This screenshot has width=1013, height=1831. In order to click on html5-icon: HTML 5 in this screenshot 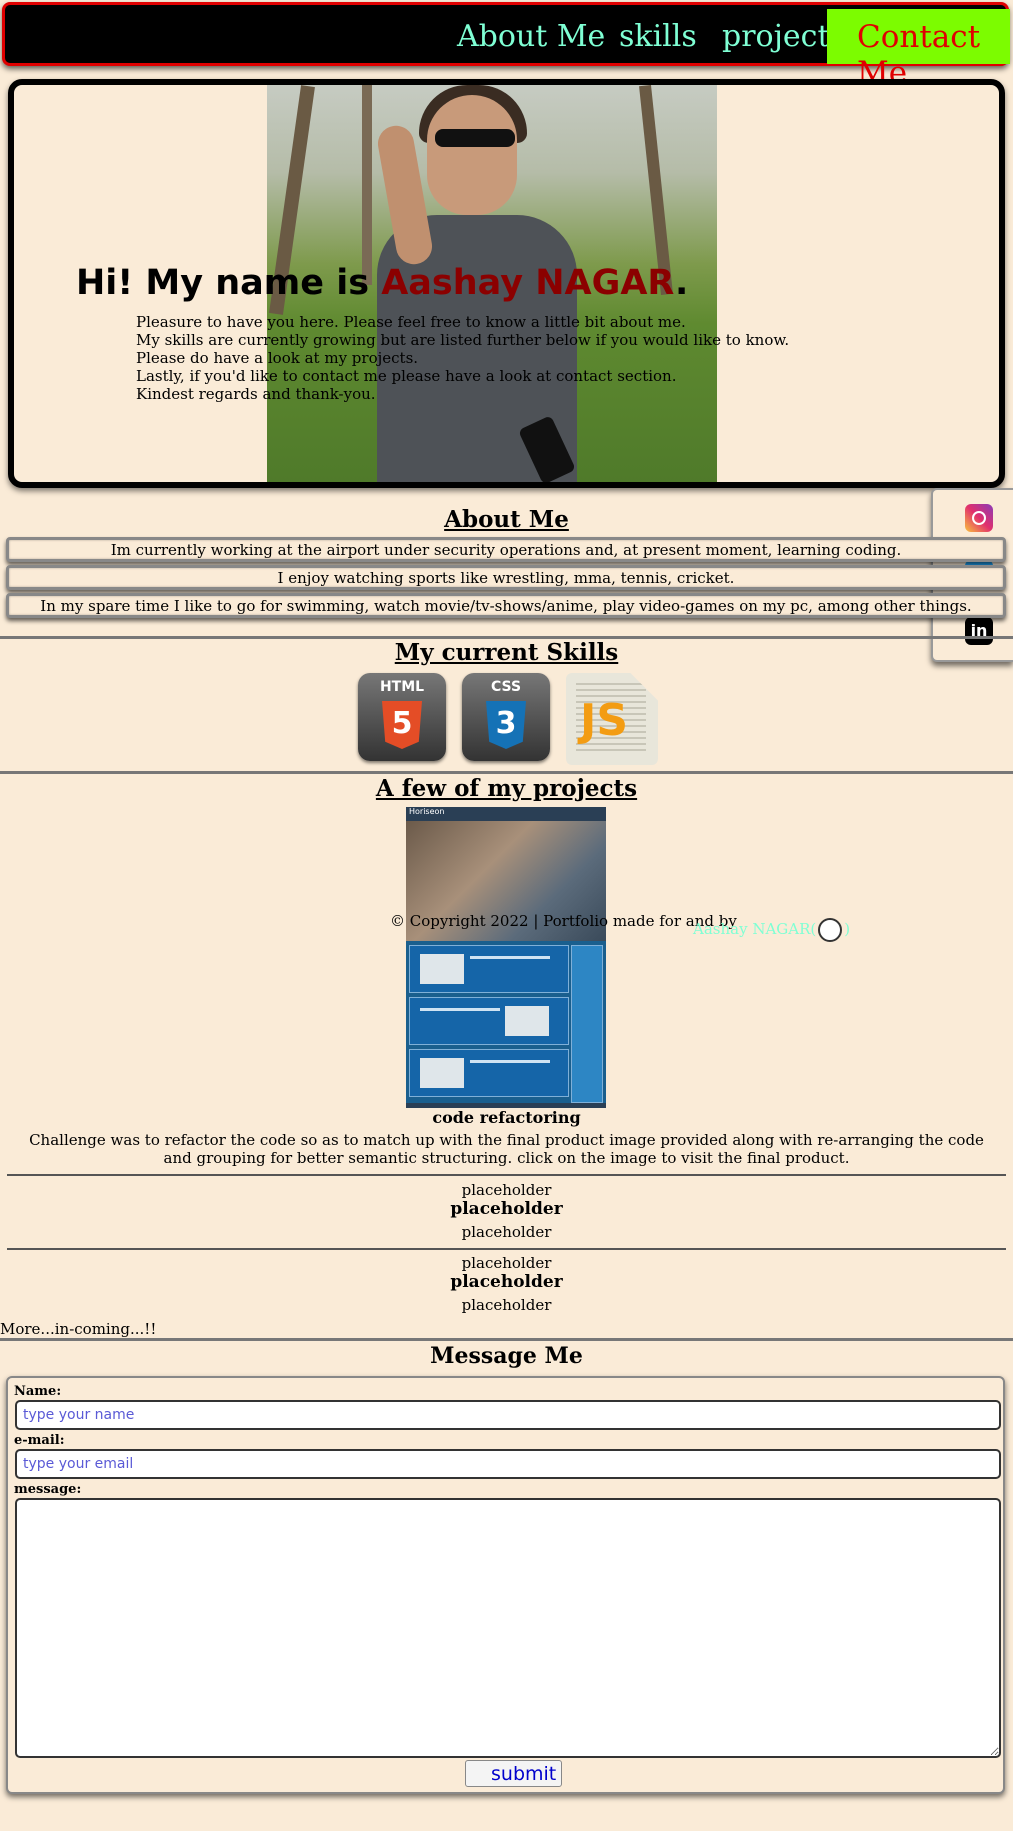, I will do `click(402, 717)`.